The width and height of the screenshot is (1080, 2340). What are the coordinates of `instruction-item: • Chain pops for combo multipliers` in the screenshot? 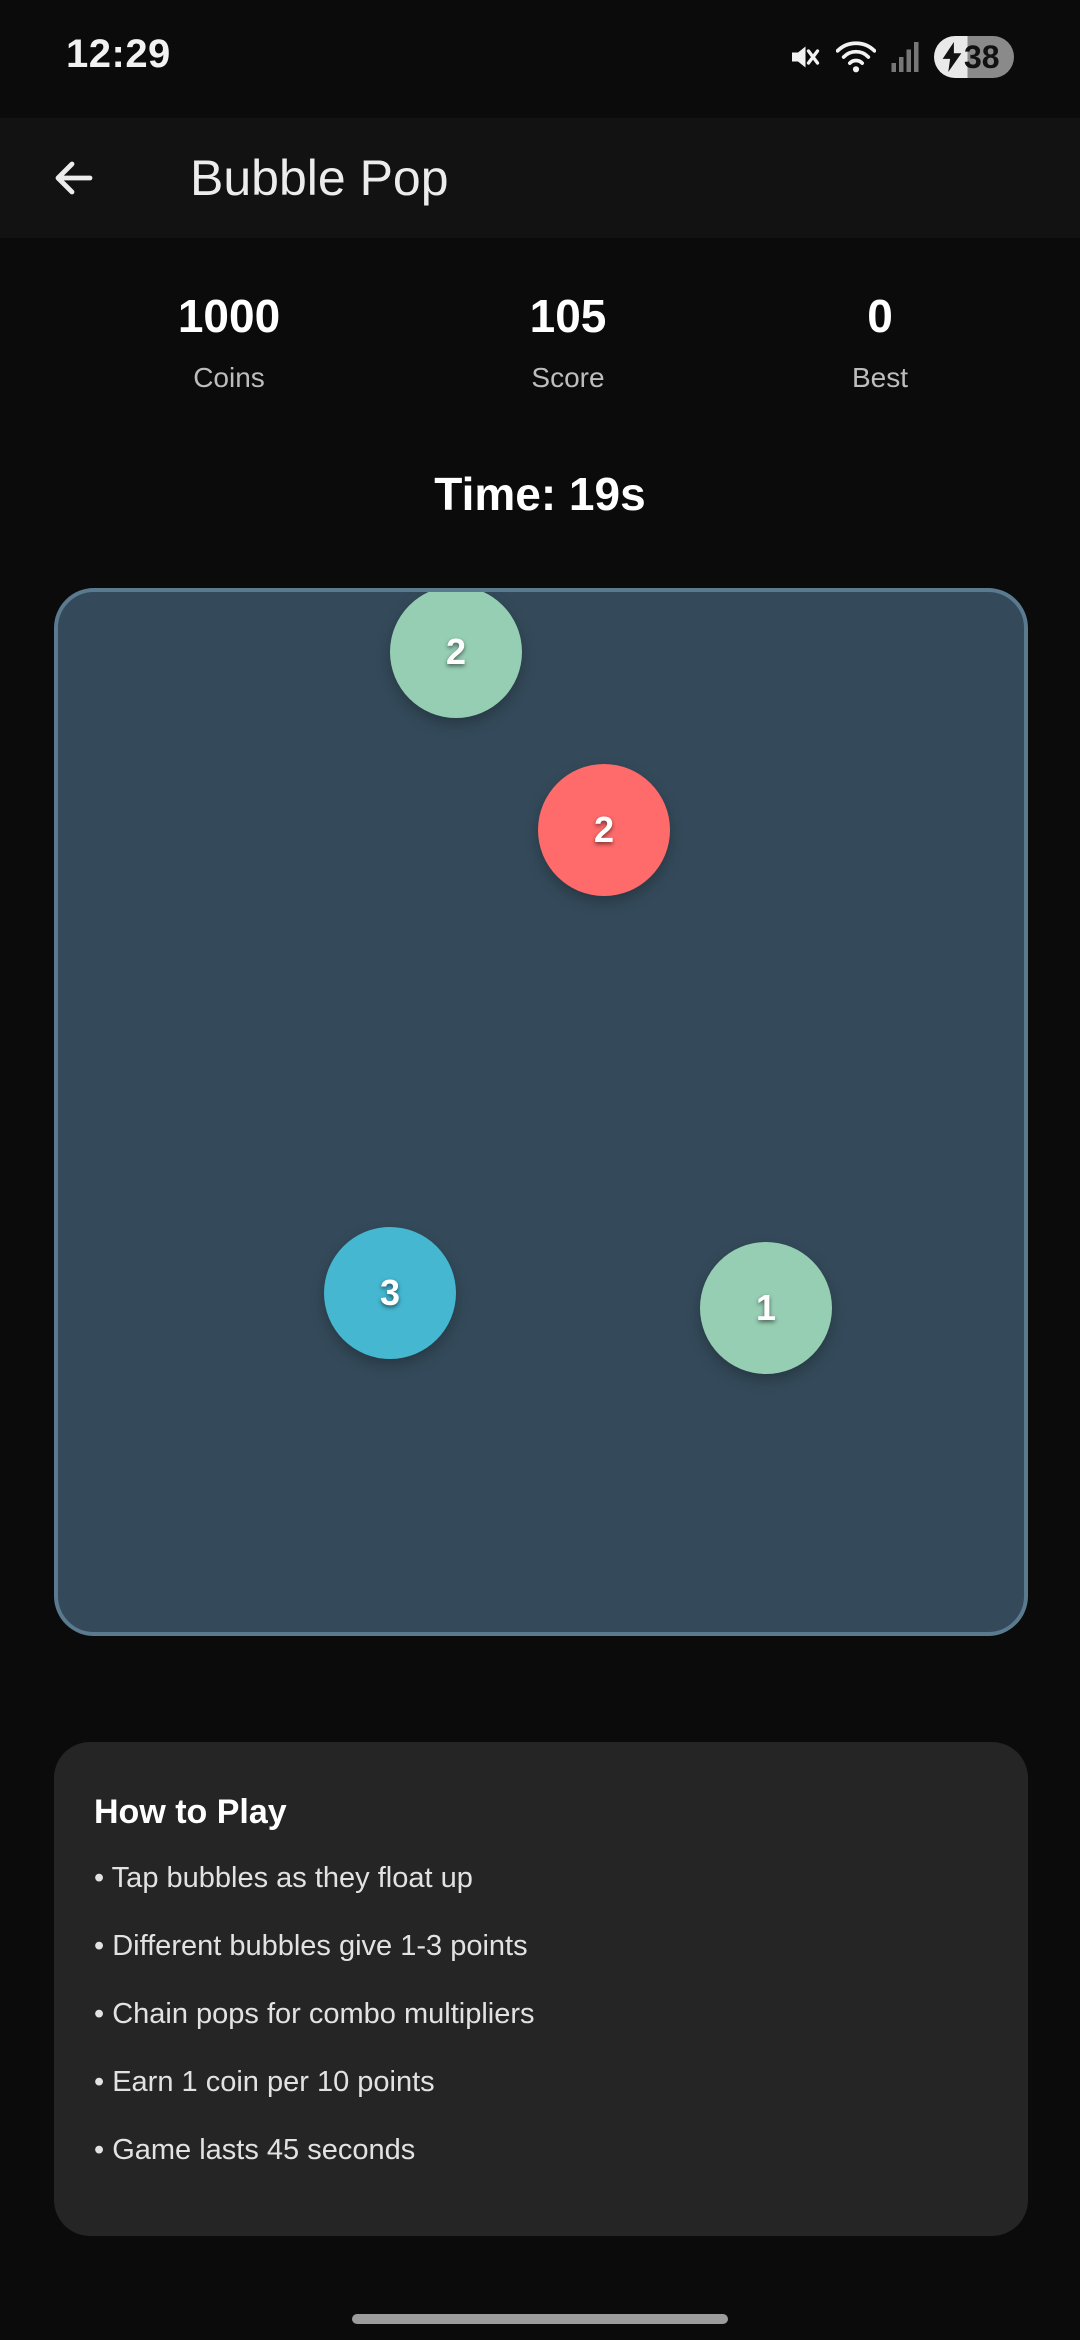 It's located at (314, 2014).